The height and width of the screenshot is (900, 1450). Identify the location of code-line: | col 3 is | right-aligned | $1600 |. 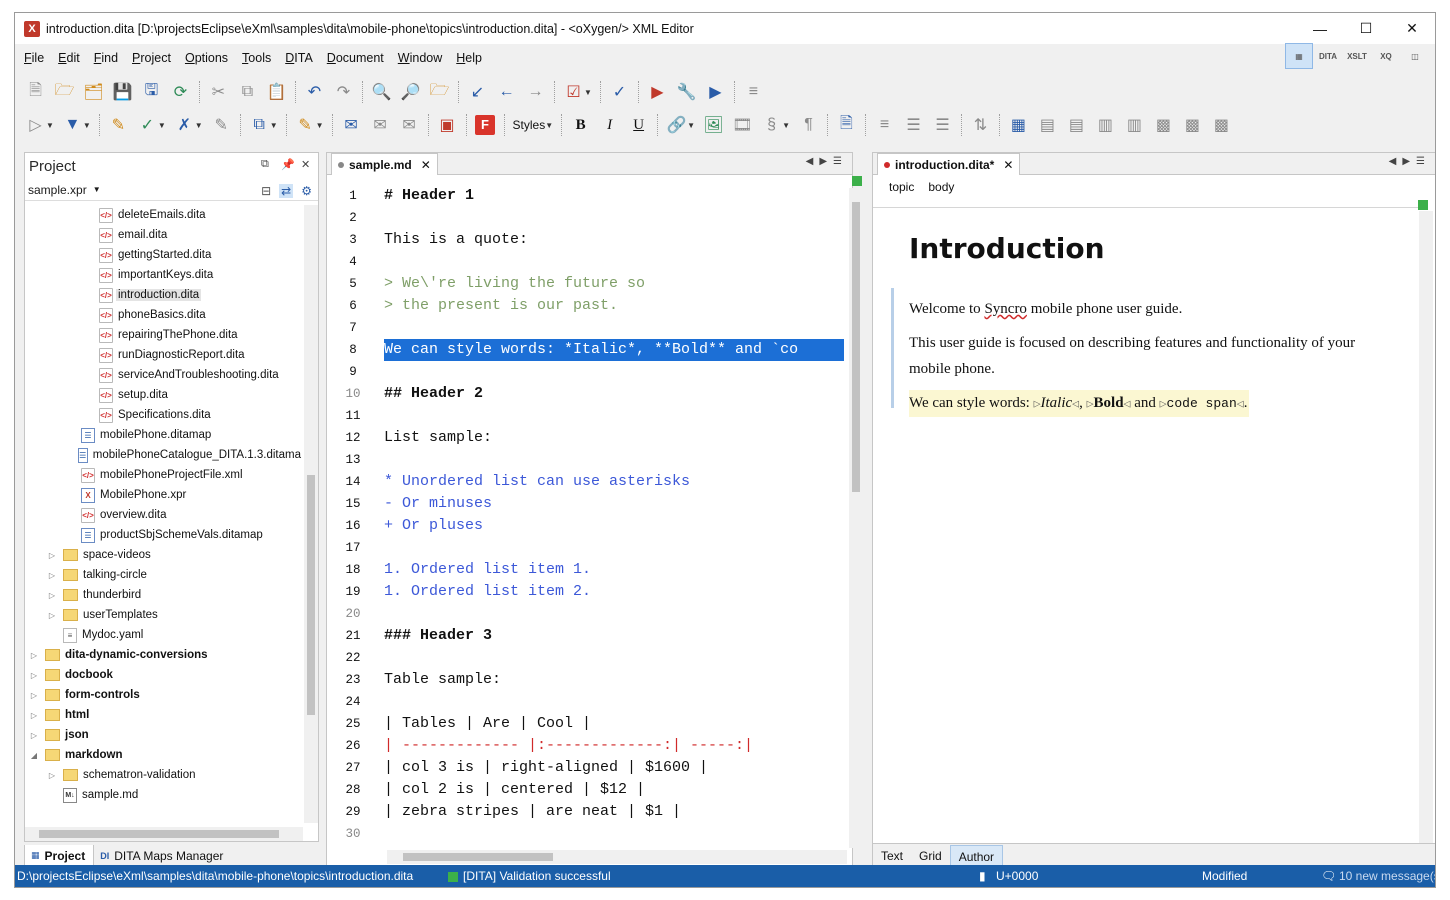
(614, 768).